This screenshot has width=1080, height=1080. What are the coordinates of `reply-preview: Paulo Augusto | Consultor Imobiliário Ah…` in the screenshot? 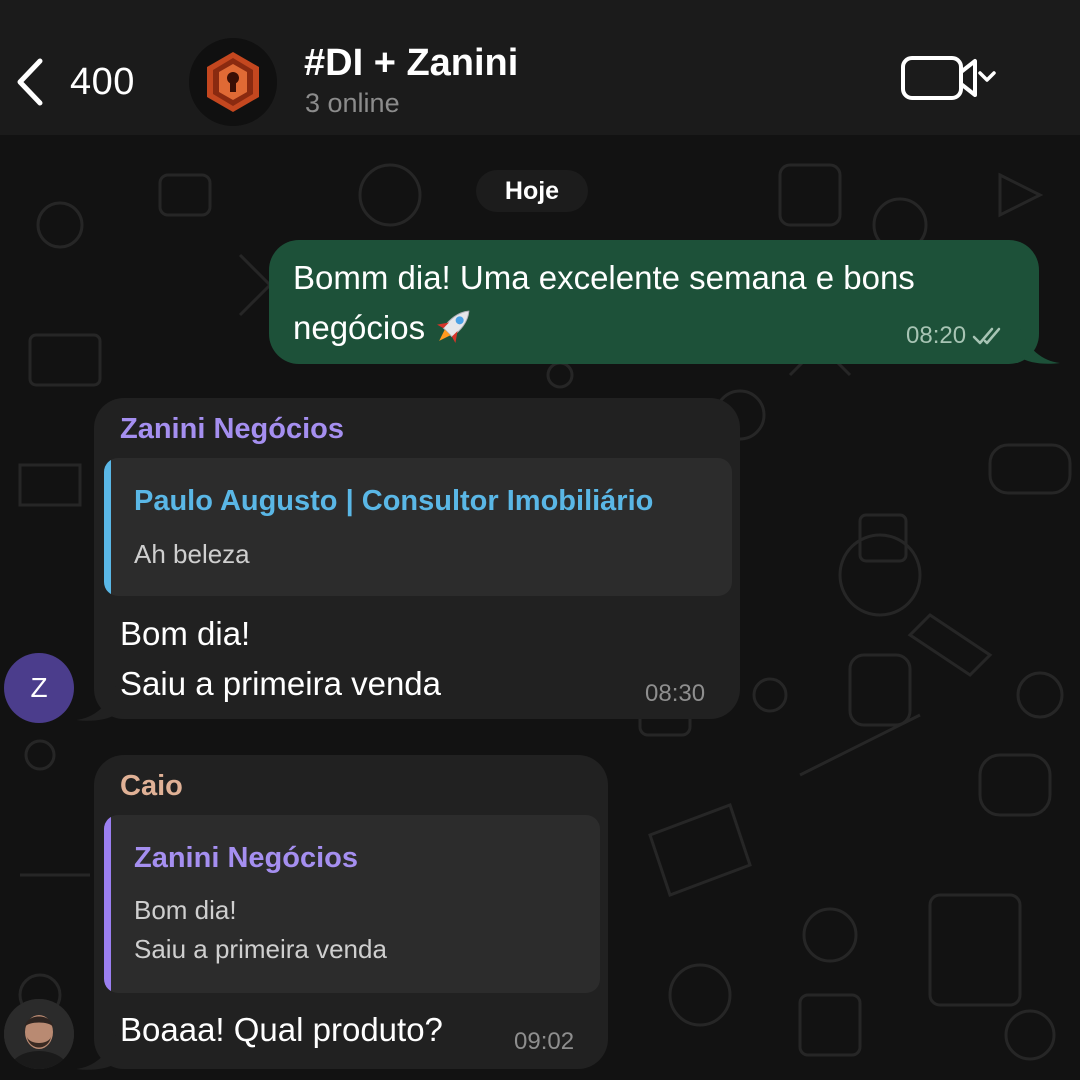 It's located at (418, 527).